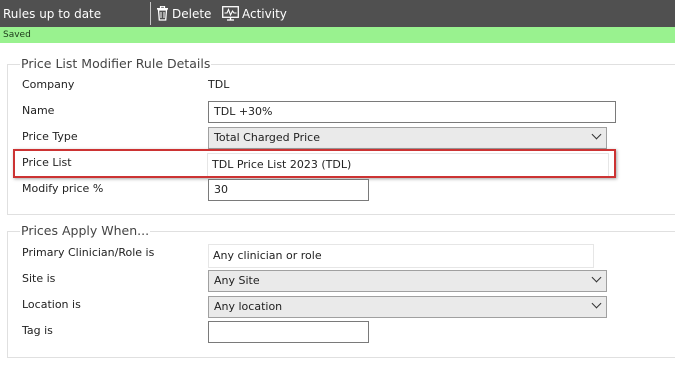  I want to click on price-type-value: Total Charged Price, so click(267, 137).